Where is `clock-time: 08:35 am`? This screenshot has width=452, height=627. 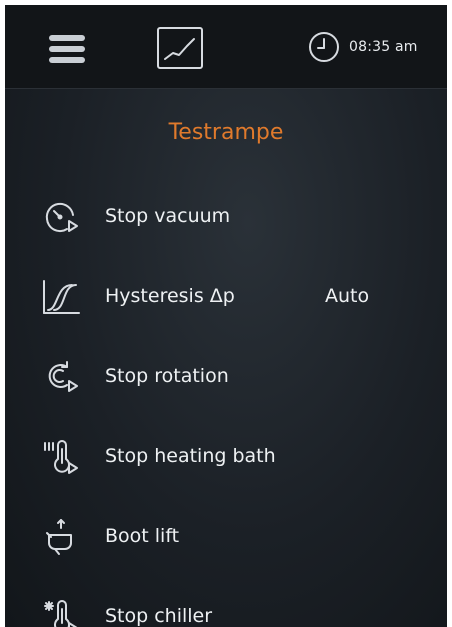
clock-time: 08:35 am is located at coordinates (383, 47).